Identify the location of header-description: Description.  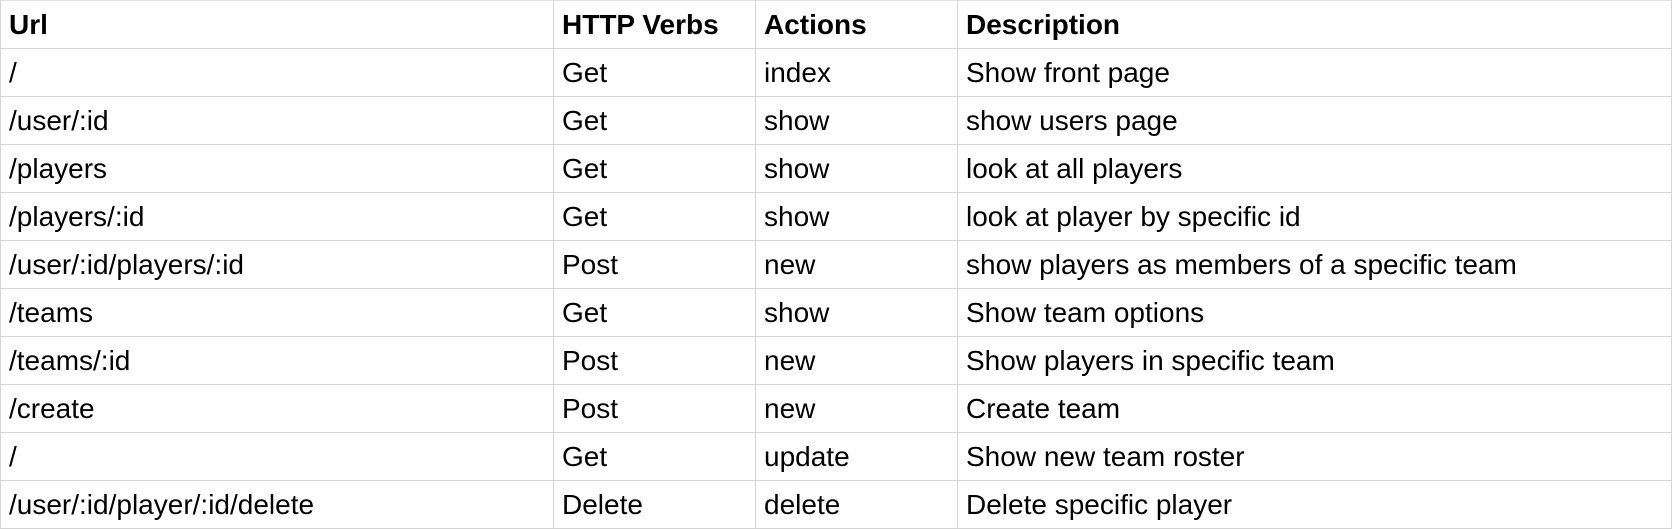
(1314, 24).